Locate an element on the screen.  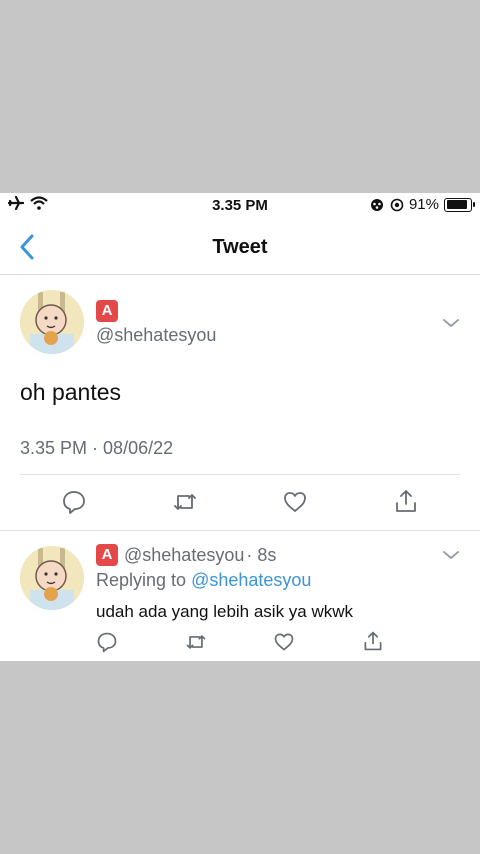
avatar is located at coordinates (52, 322).